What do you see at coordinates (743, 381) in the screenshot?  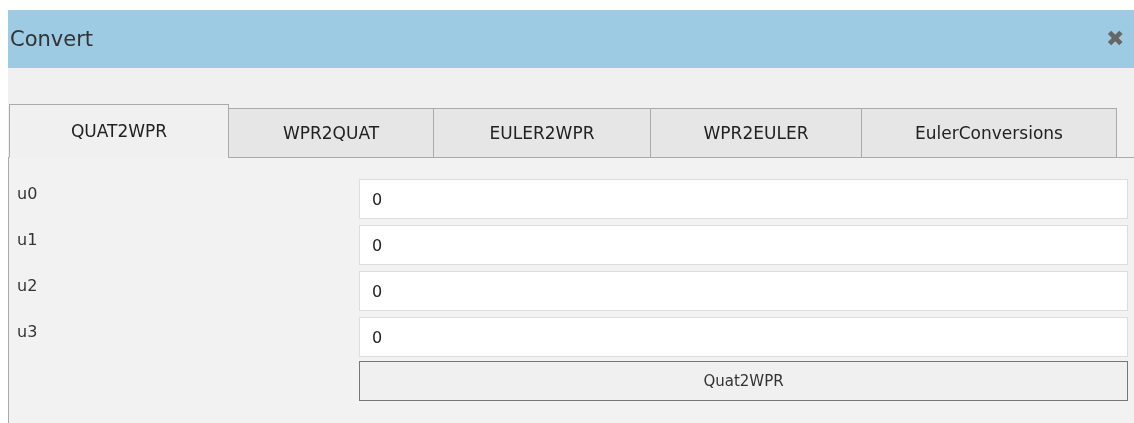 I see `convert-button: Quat2WPR` at bounding box center [743, 381].